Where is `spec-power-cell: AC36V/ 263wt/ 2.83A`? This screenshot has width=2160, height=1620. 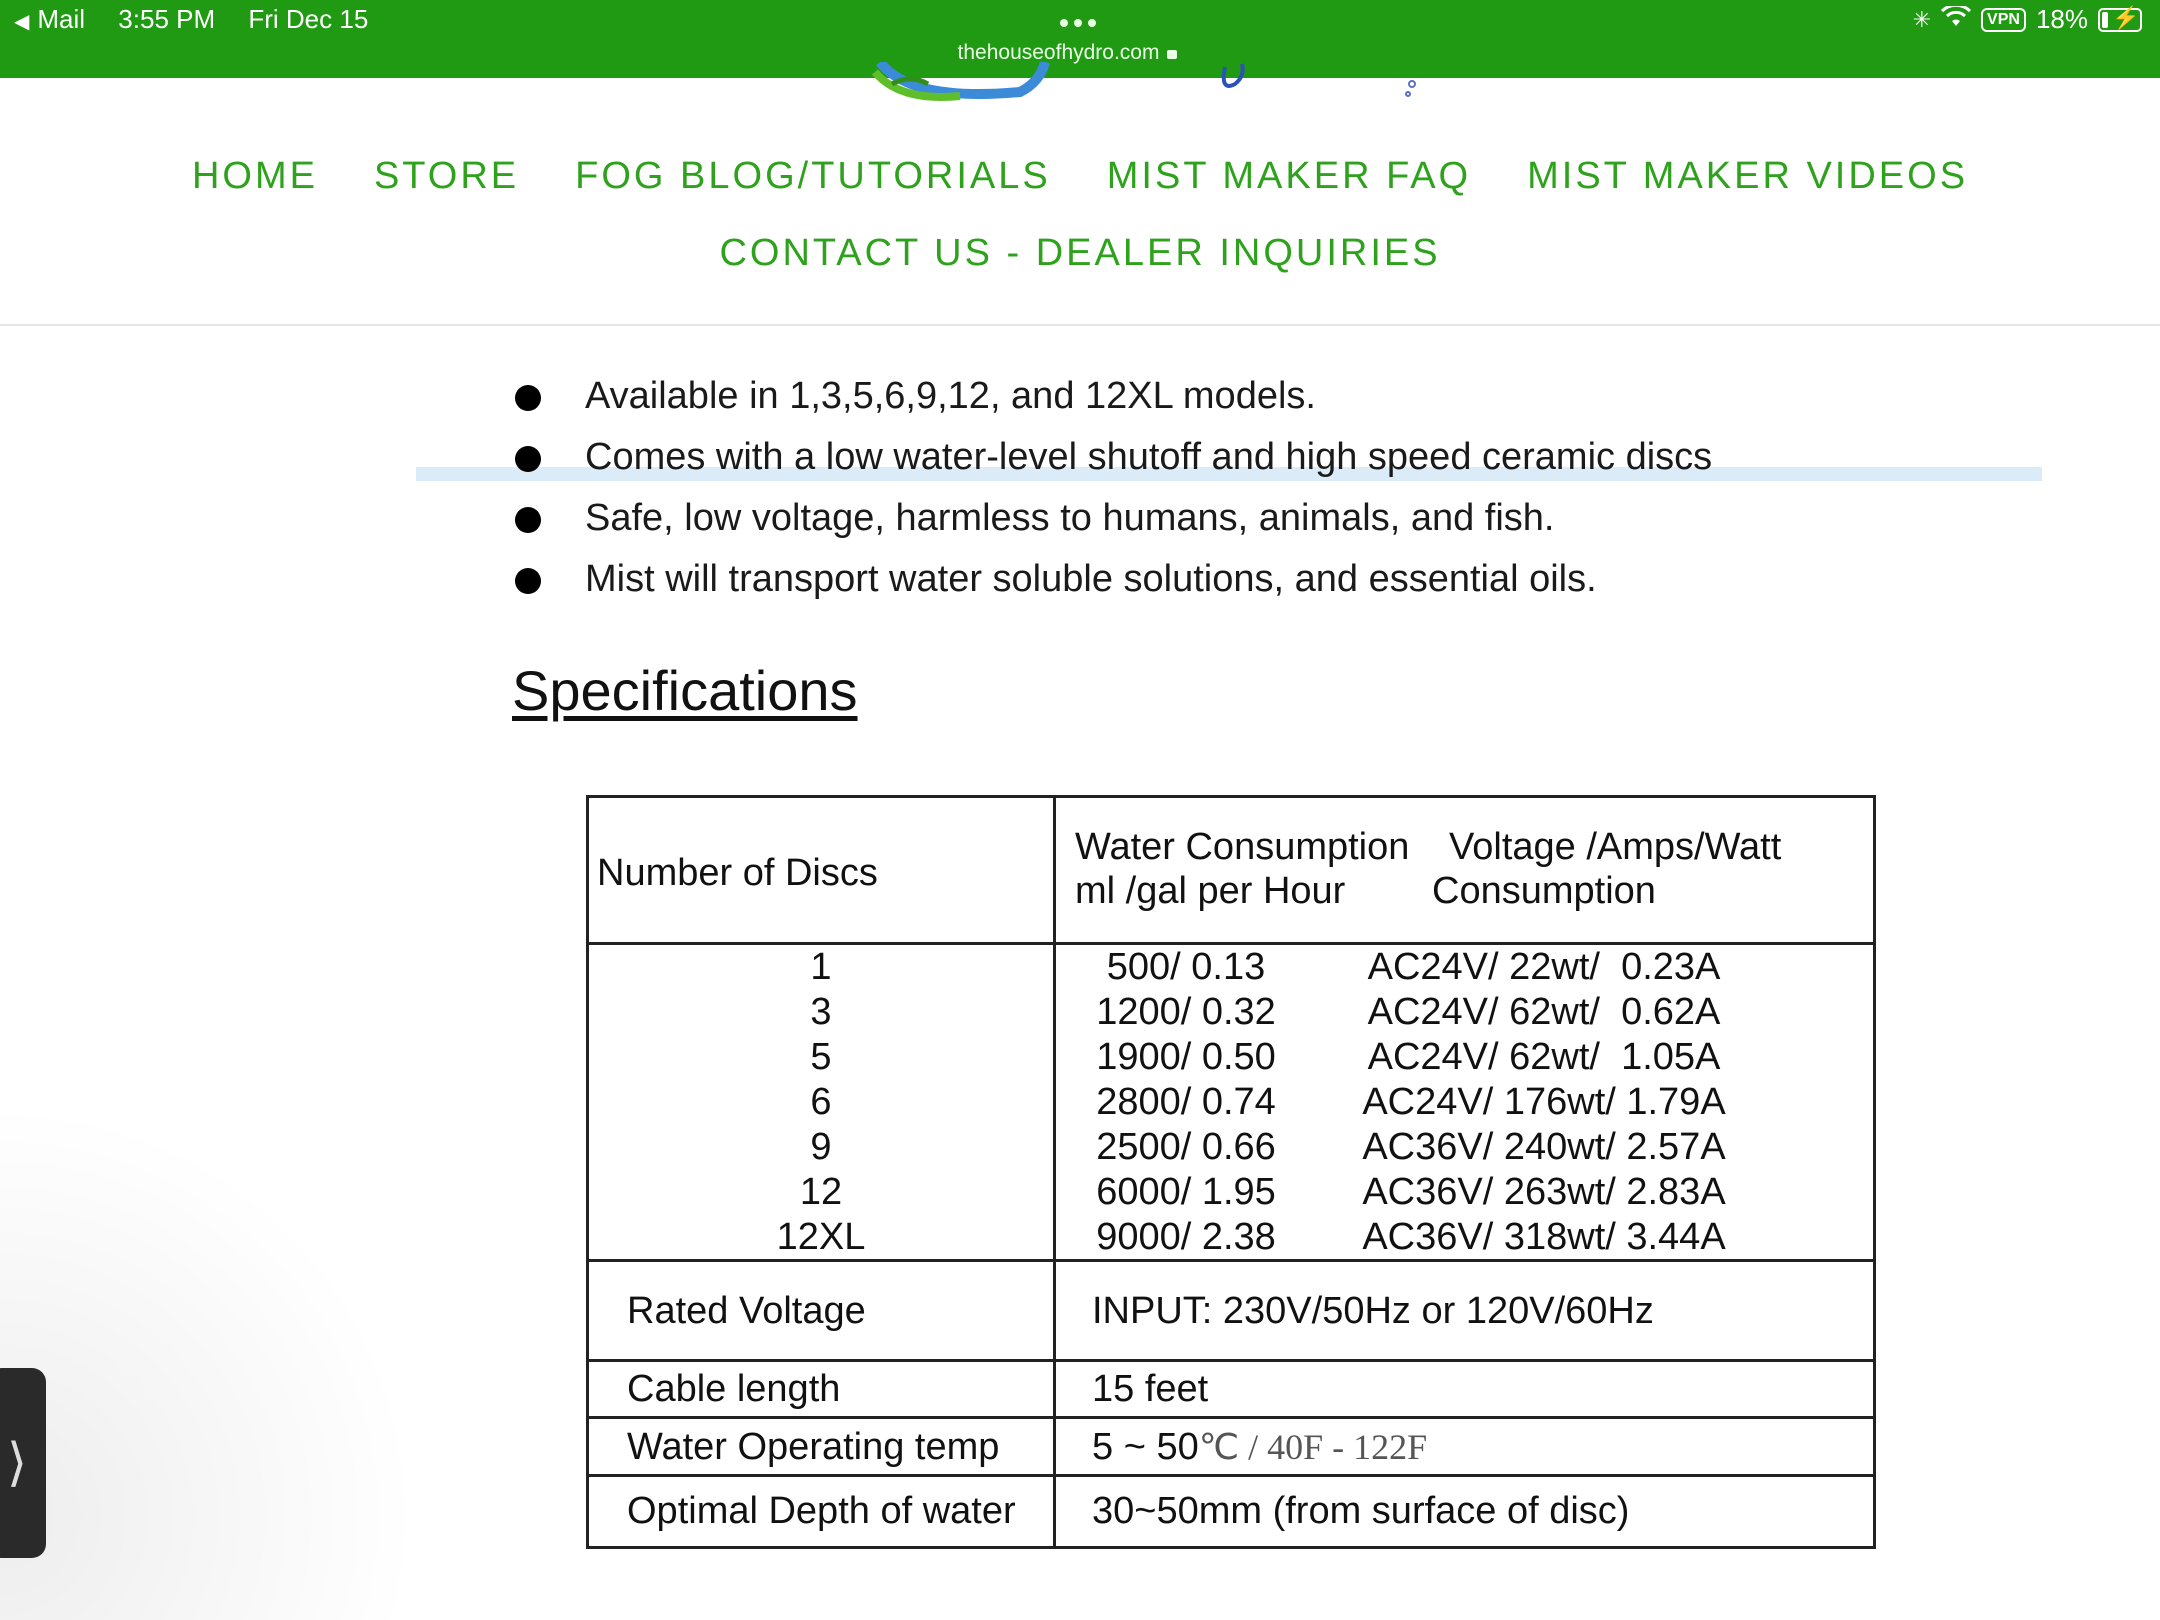 spec-power-cell: AC36V/ 263wt/ 2.83A is located at coordinates (1544, 1192).